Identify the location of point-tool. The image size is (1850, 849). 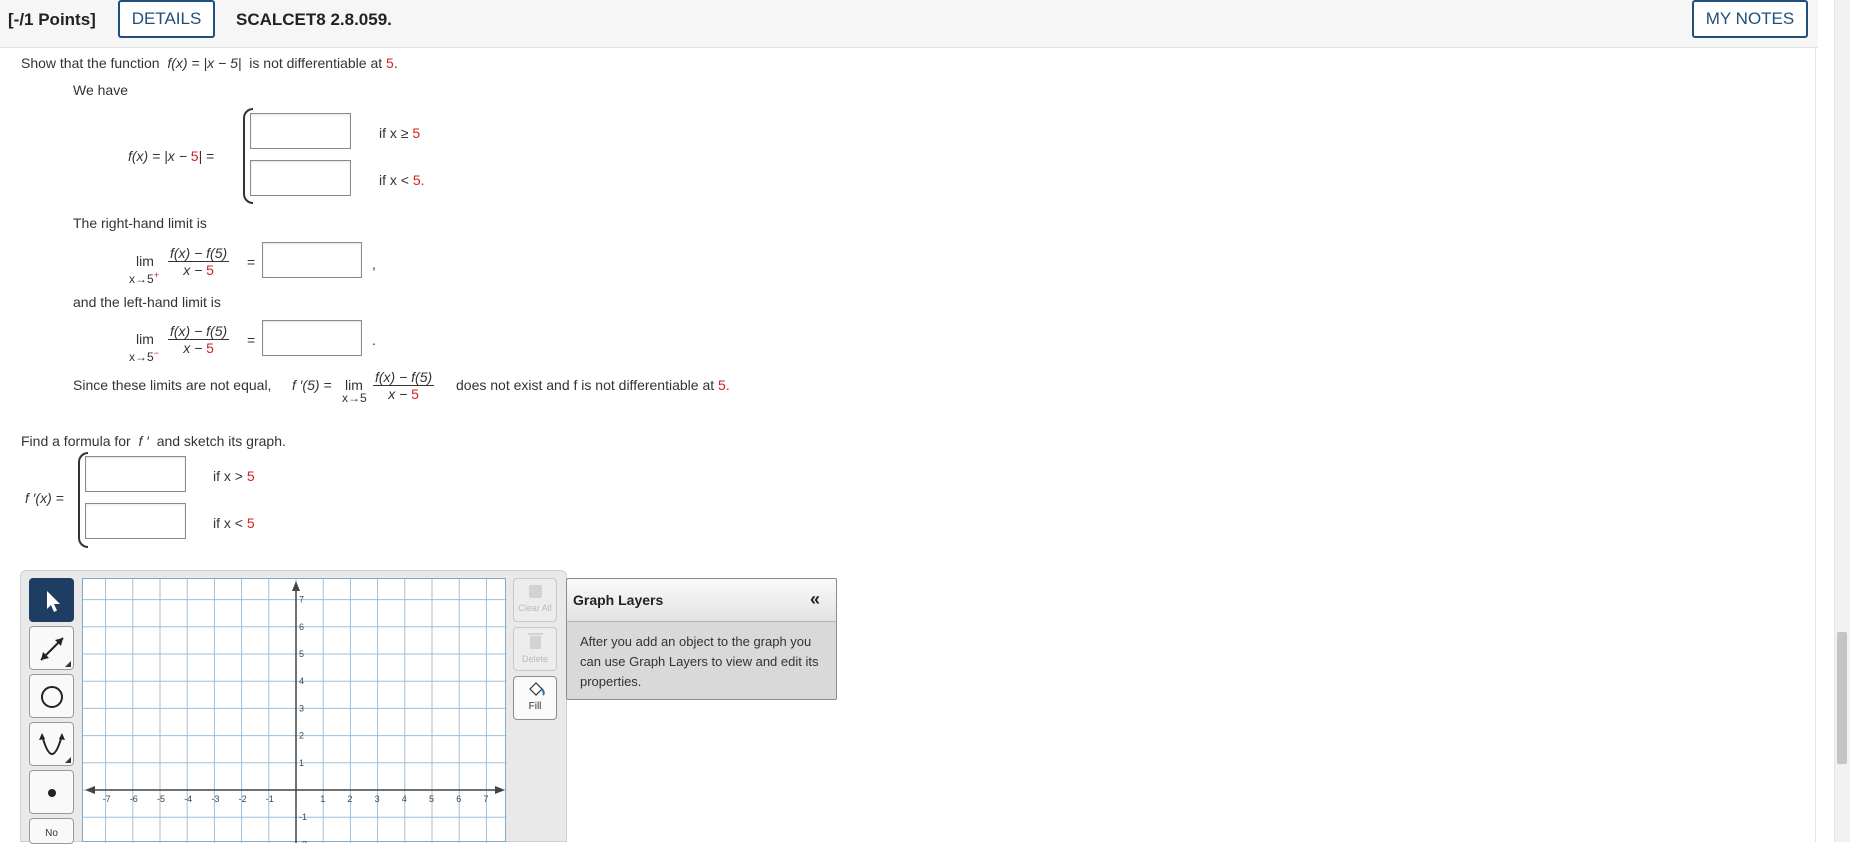
(51, 792).